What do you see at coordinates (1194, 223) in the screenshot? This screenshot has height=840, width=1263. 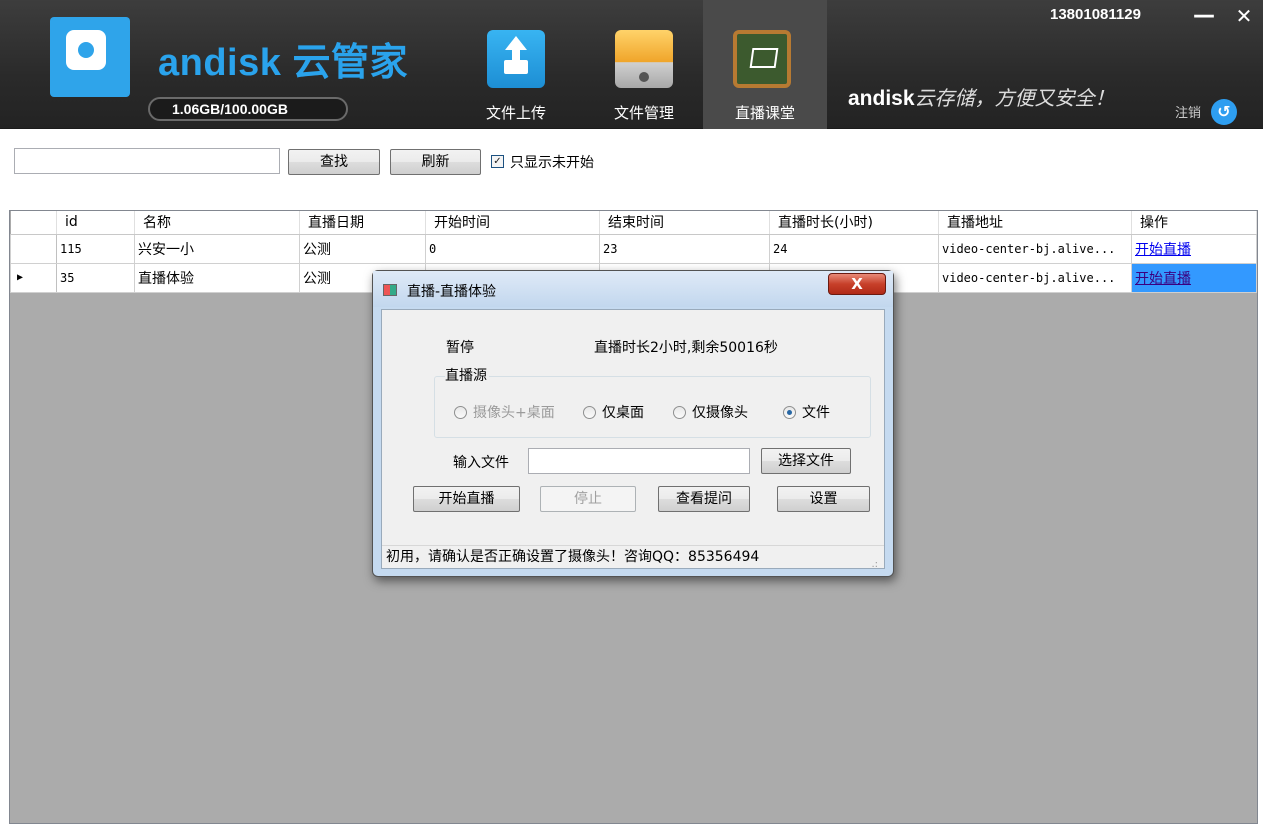 I see `column-header: 操作` at bounding box center [1194, 223].